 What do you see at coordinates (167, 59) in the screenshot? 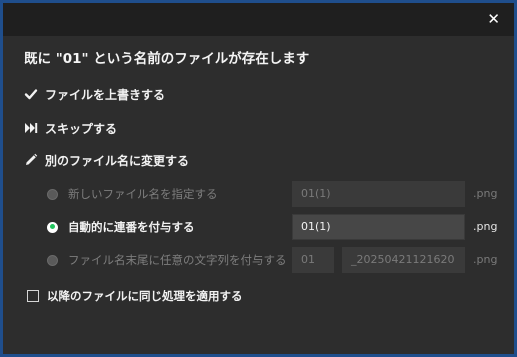
I see `dialog-heading: 既に "01" という名前のファイルが存在します` at bounding box center [167, 59].